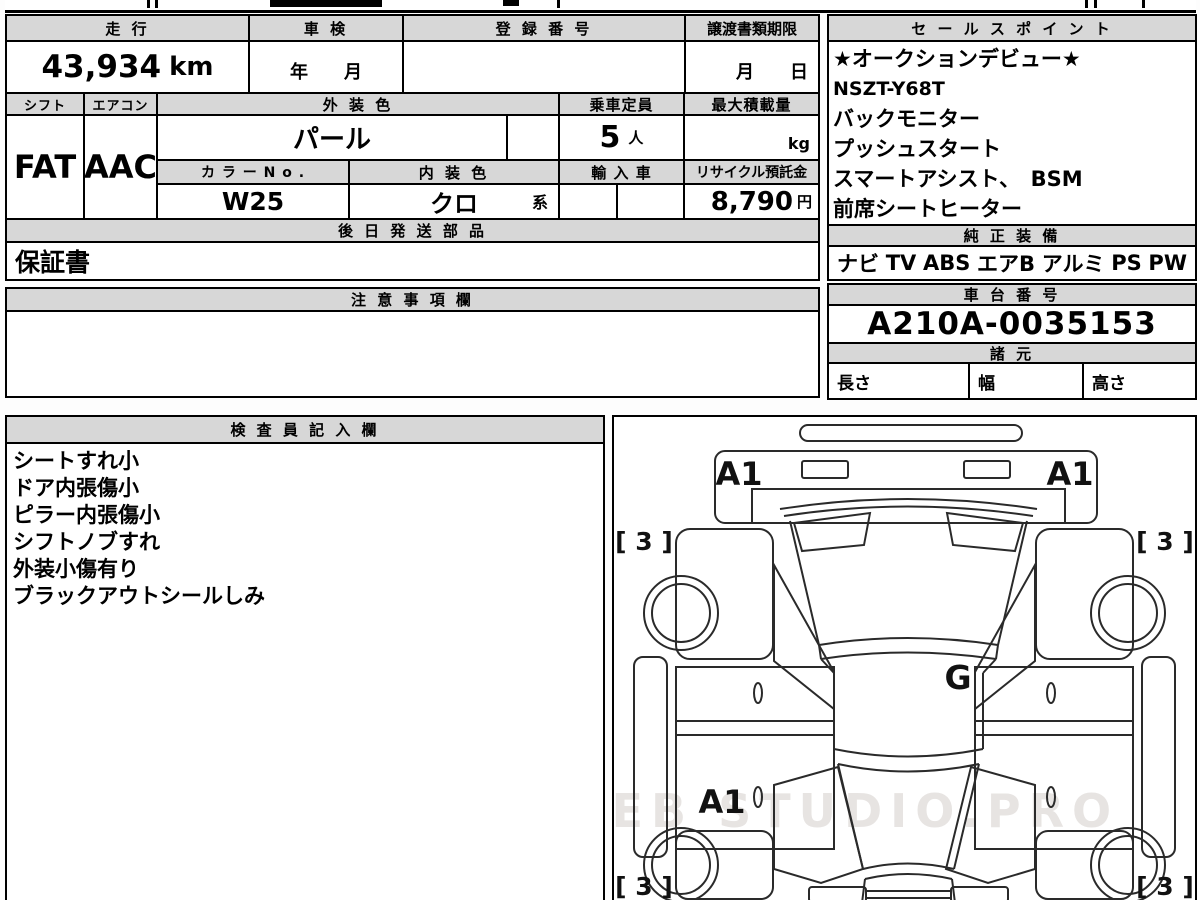 This screenshot has width=1200, height=900. What do you see at coordinates (539, 202) in the screenshot?
I see `interior-color-suffix: 系` at bounding box center [539, 202].